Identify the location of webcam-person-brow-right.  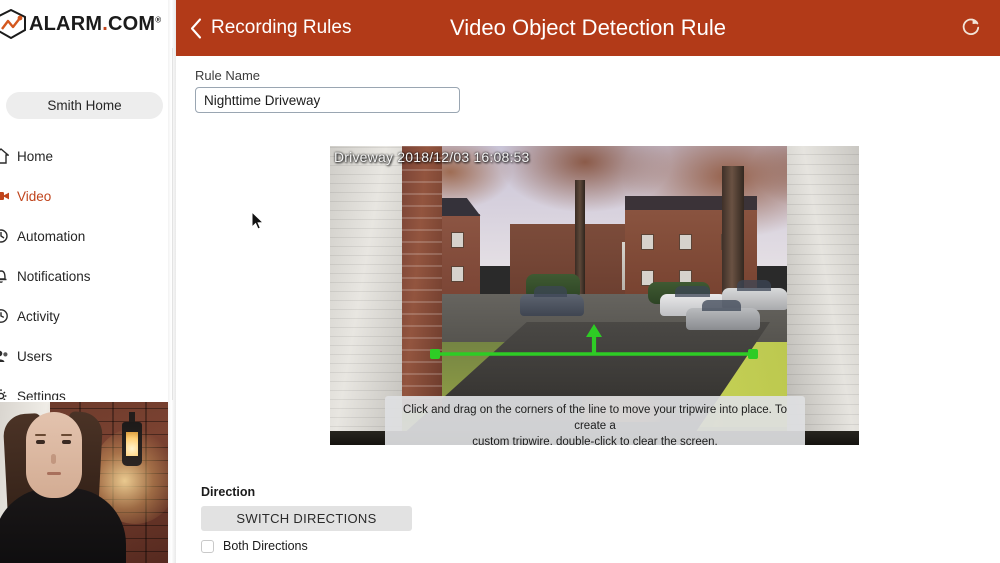
(66, 435).